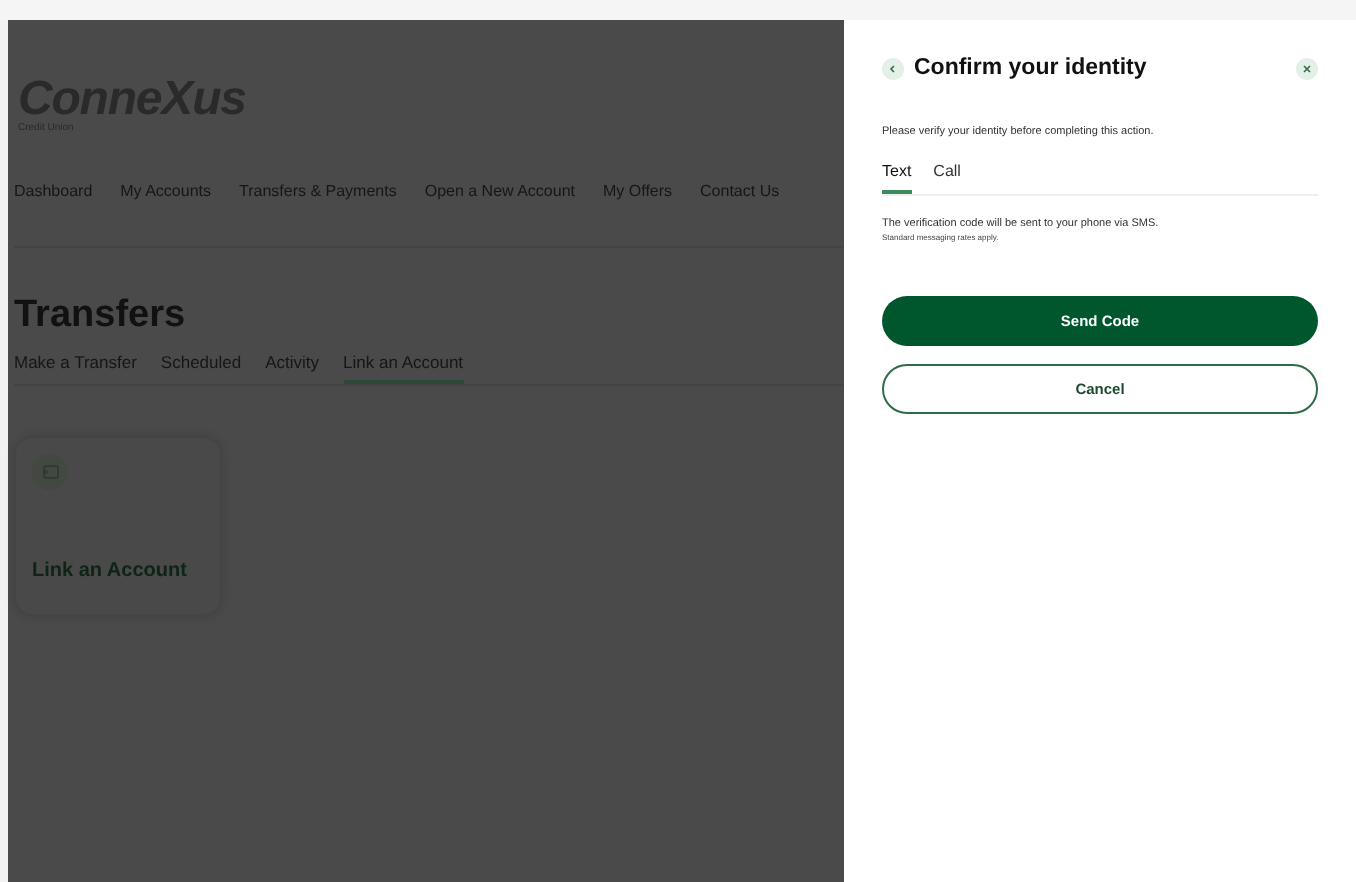 The height and width of the screenshot is (882, 1356). I want to click on close-icon, so click(1307, 69).